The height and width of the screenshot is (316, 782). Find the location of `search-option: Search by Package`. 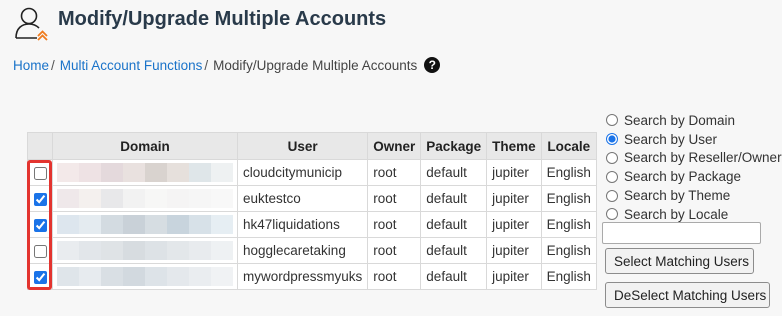

search-option: Search by Package is located at coordinates (693, 176).